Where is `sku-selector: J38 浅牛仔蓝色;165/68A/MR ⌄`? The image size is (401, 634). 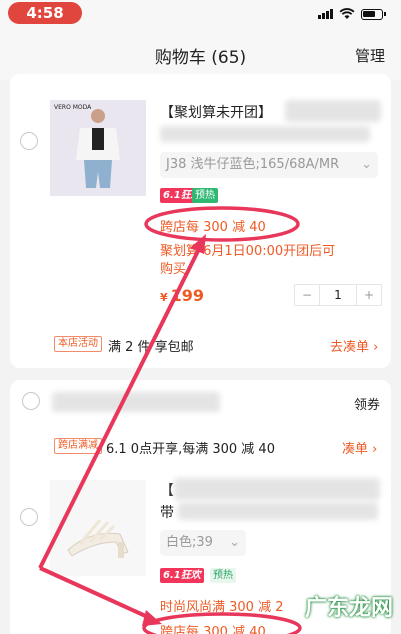 sku-selector: J38 浅牛仔蓝色;165/68A/MR ⌄ is located at coordinates (269, 165).